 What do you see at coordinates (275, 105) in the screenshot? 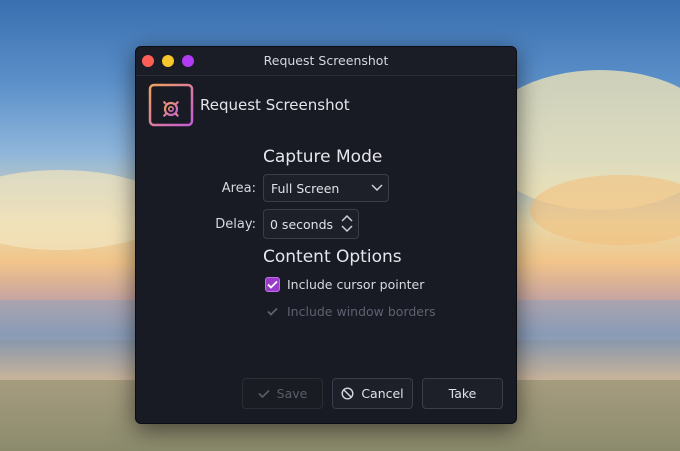
I see `dialog-heading: Request Screenshot` at bounding box center [275, 105].